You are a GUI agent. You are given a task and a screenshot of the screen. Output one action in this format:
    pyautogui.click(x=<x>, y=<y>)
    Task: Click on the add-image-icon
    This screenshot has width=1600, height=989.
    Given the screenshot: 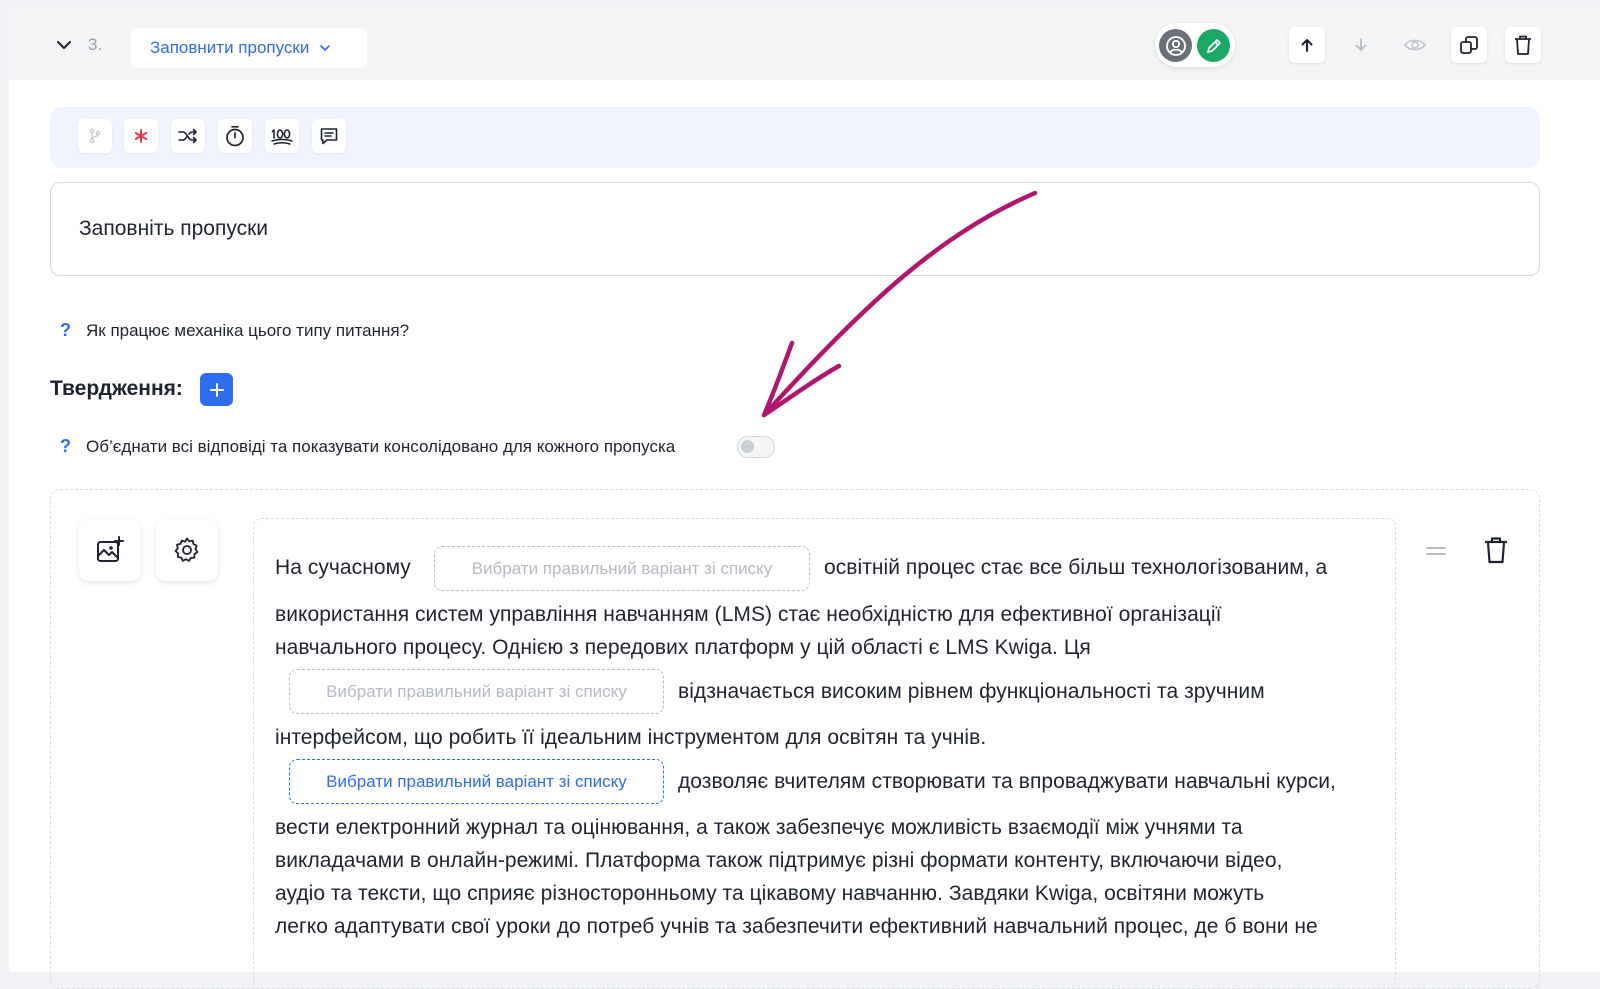 What is the action you would take?
    pyautogui.click(x=110, y=549)
    